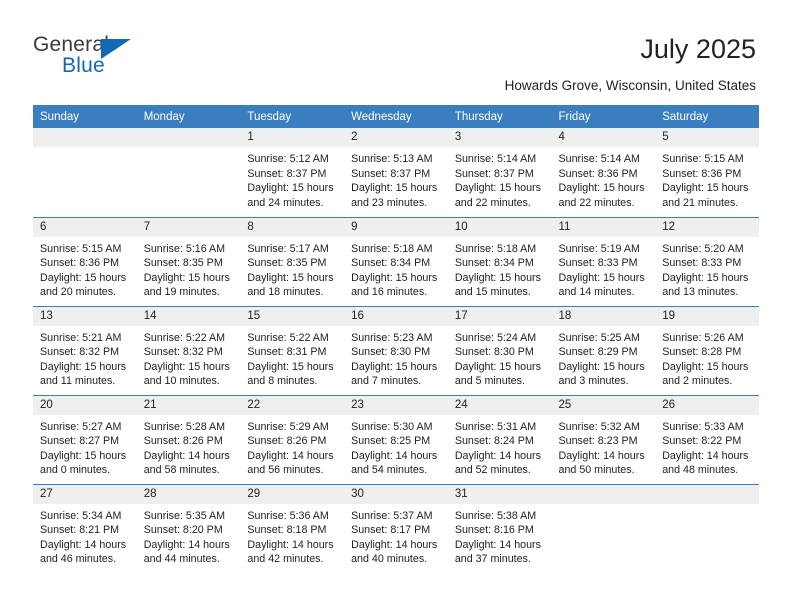 This screenshot has width=792, height=612. What do you see at coordinates (392, 515) in the screenshot?
I see `sunrise-text: Sunrise: 5:37 AM` at bounding box center [392, 515].